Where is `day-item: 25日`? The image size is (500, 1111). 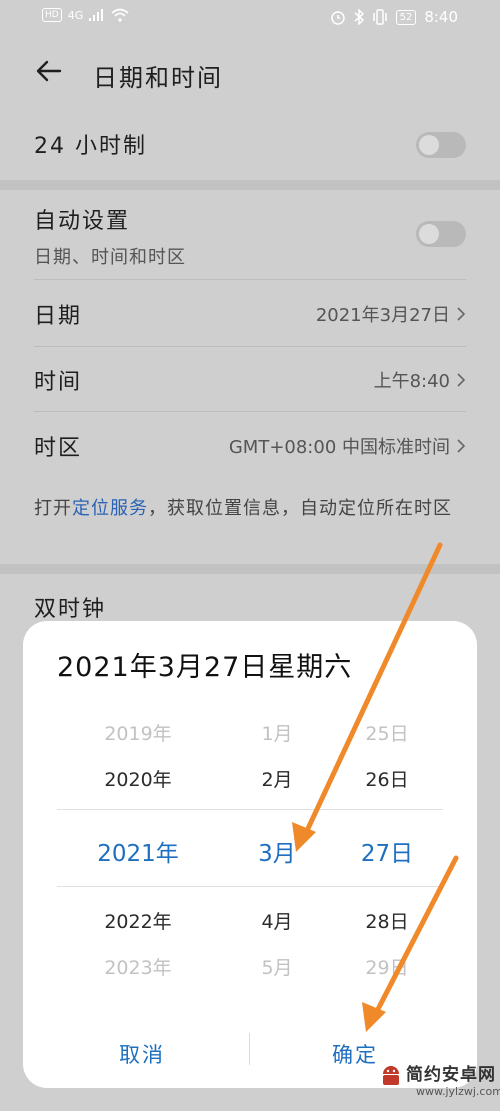
day-item: 25日 is located at coordinates (387, 732).